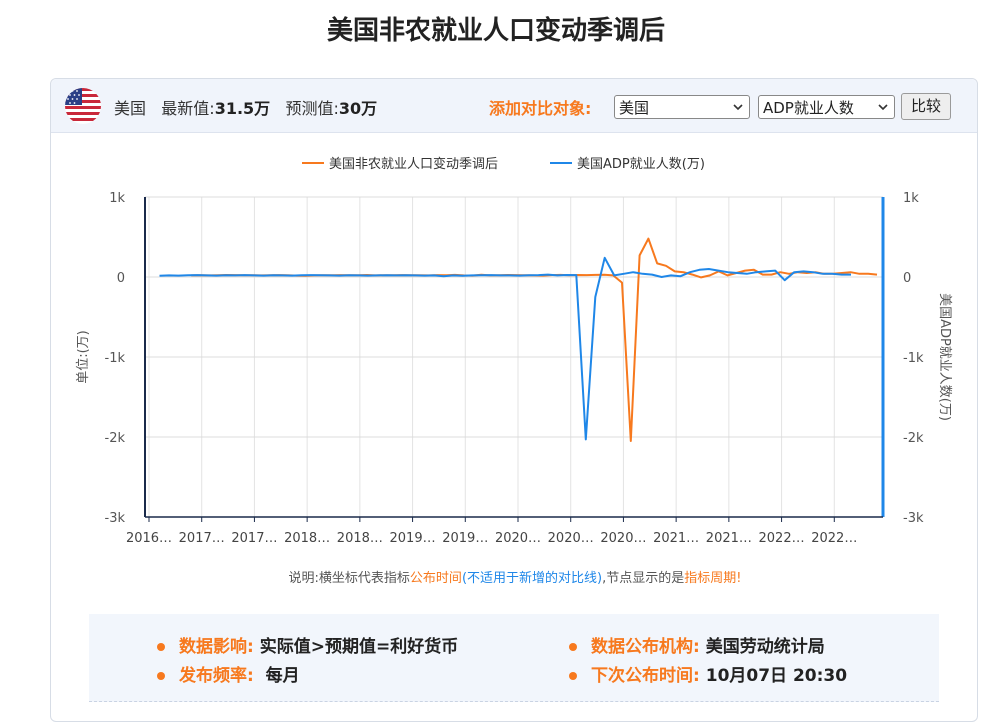  I want to click on y-axis-title-left: 单位:(万), so click(83, 357).